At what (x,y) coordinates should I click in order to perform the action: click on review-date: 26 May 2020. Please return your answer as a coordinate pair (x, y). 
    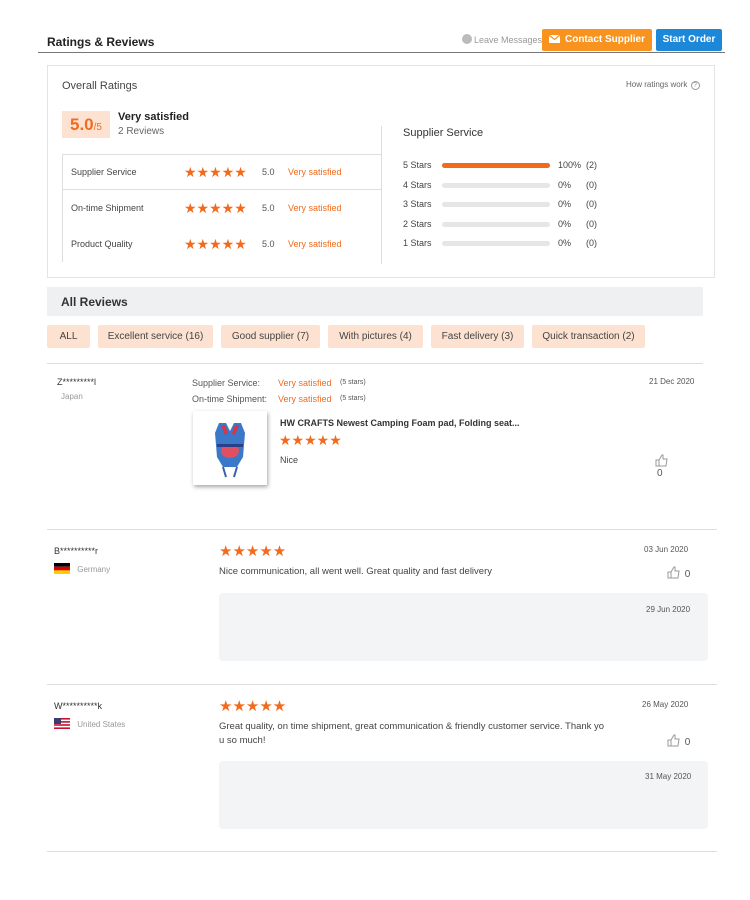
    Looking at the image, I should click on (665, 704).